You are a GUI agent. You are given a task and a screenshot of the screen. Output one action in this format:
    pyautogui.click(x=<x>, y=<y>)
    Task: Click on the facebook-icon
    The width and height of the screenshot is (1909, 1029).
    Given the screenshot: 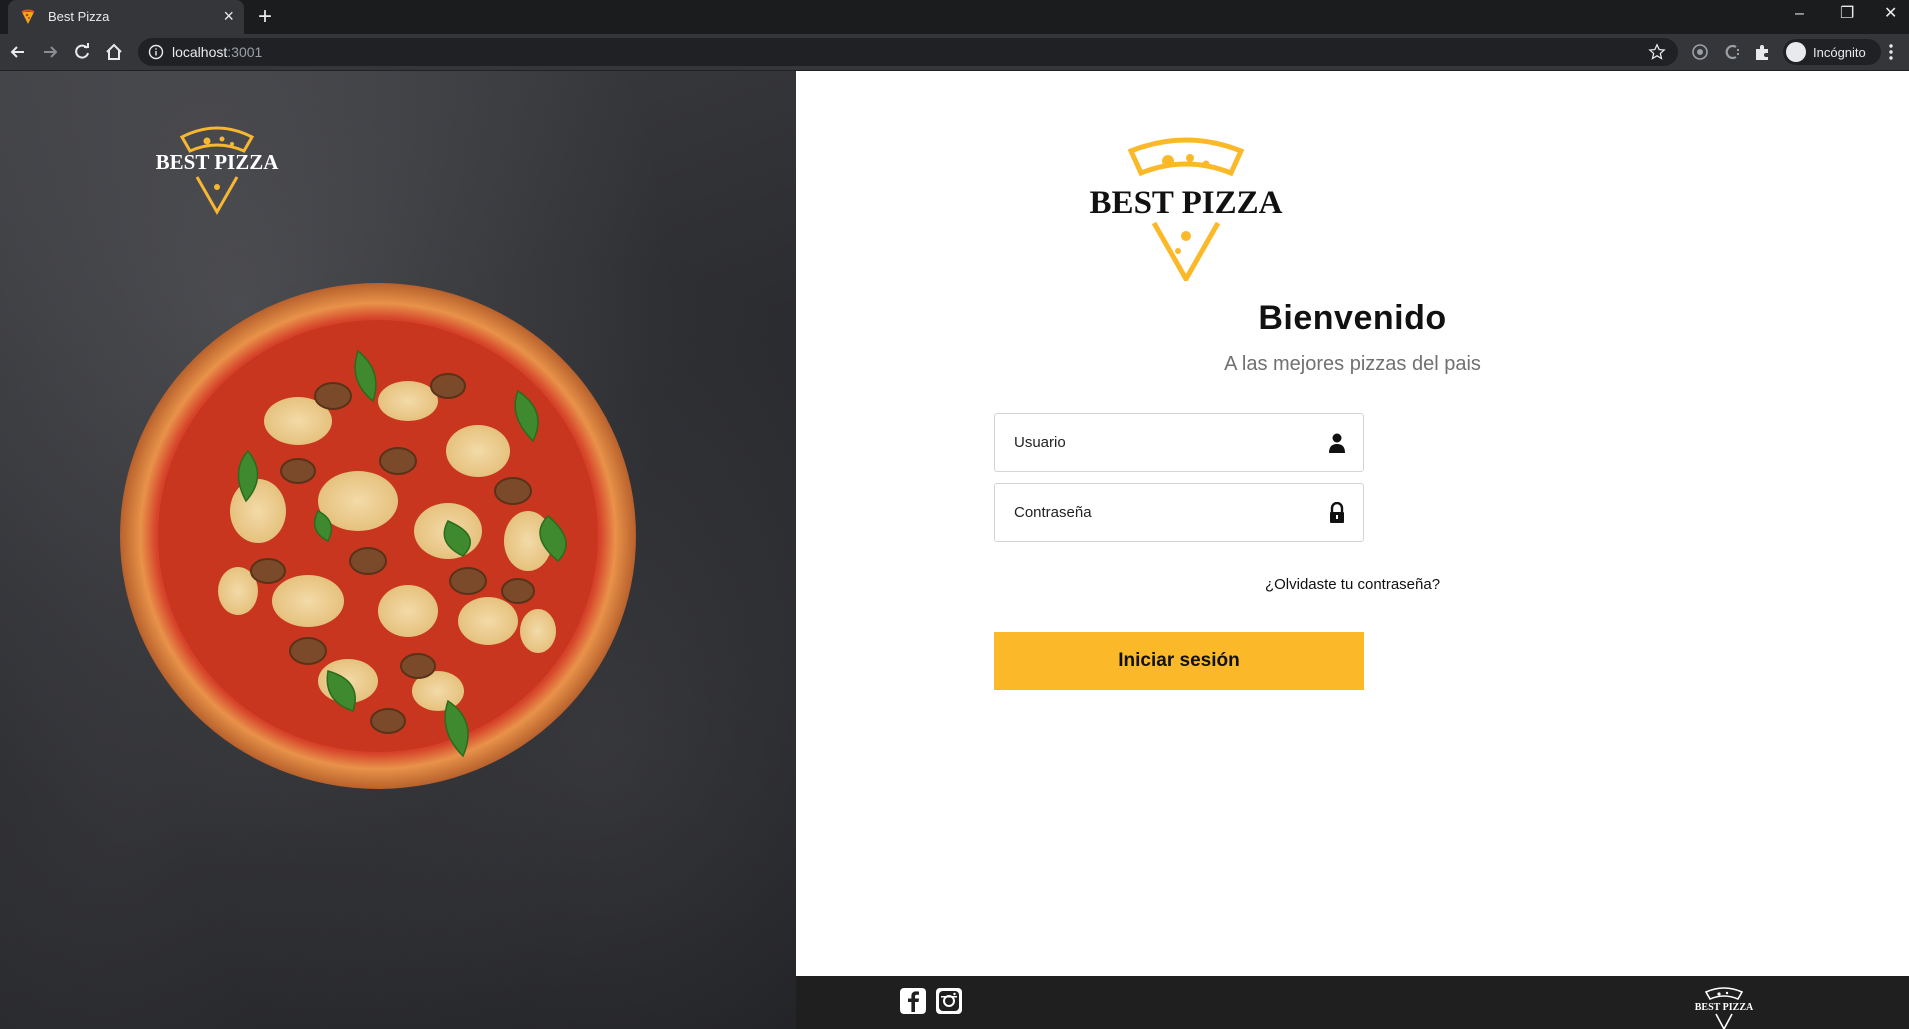 What is the action you would take?
    pyautogui.click(x=913, y=1001)
    